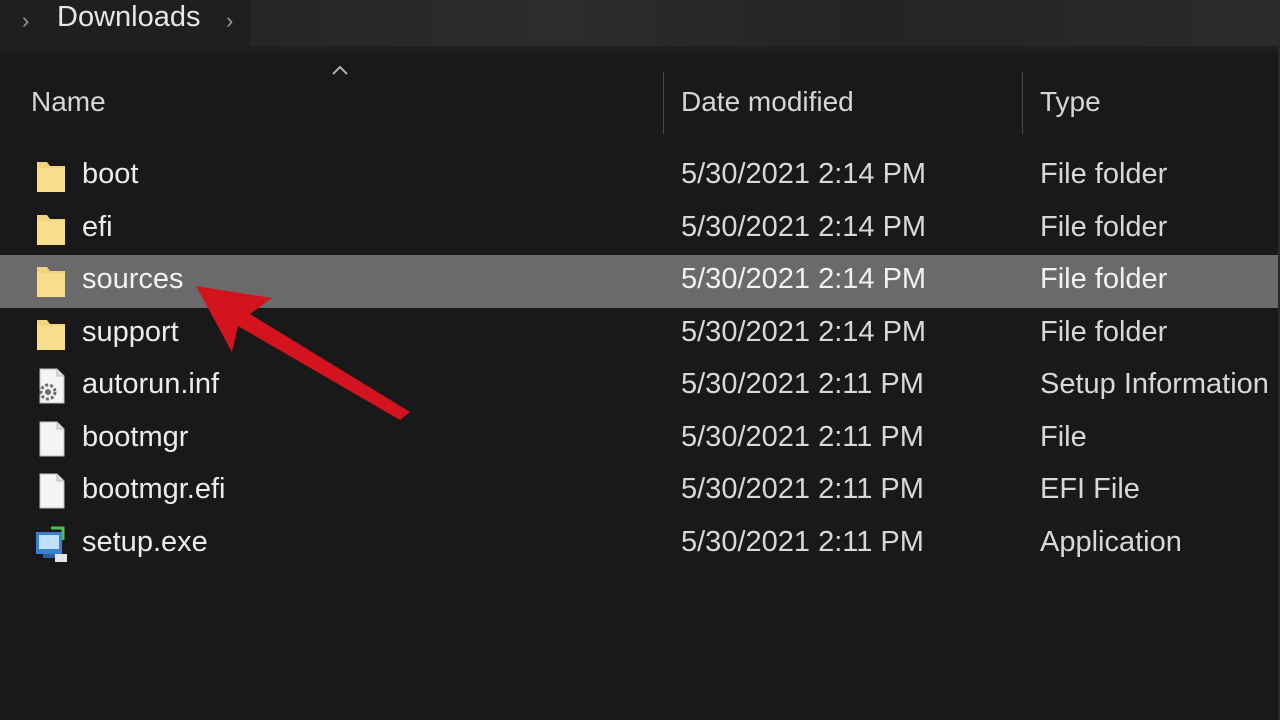 The height and width of the screenshot is (720, 1280). What do you see at coordinates (52, 386) in the screenshot?
I see `settings-file-icon` at bounding box center [52, 386].